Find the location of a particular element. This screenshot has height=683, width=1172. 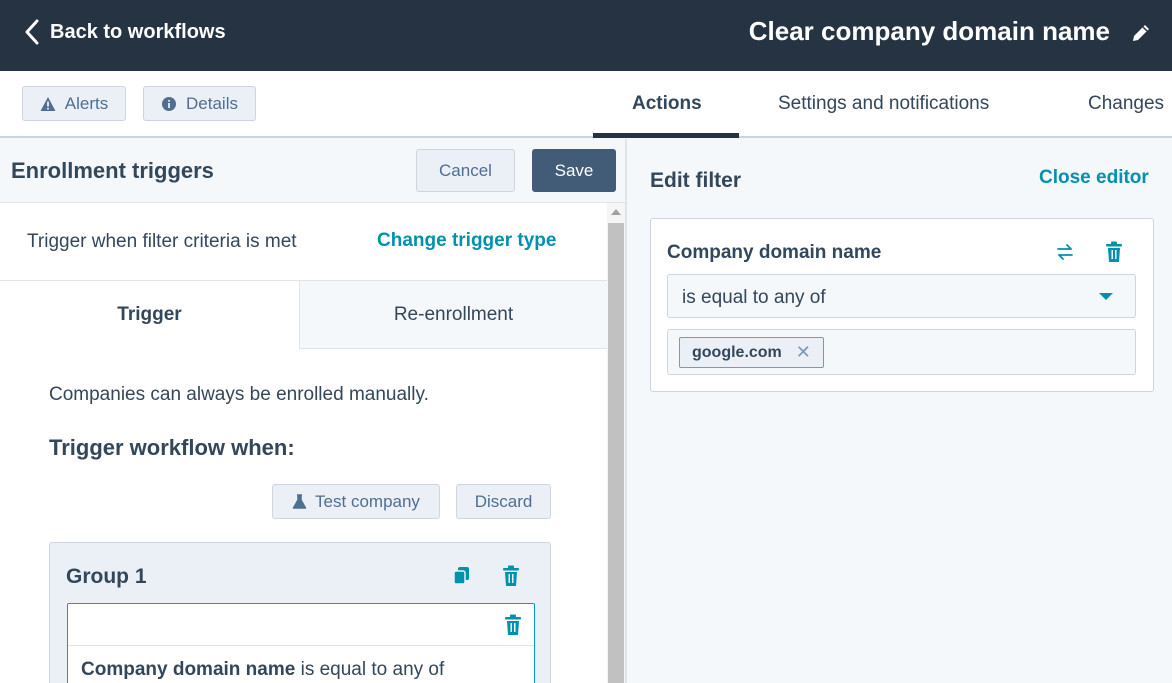

alerts-button: Alerts is located at coordinates (74, 103).